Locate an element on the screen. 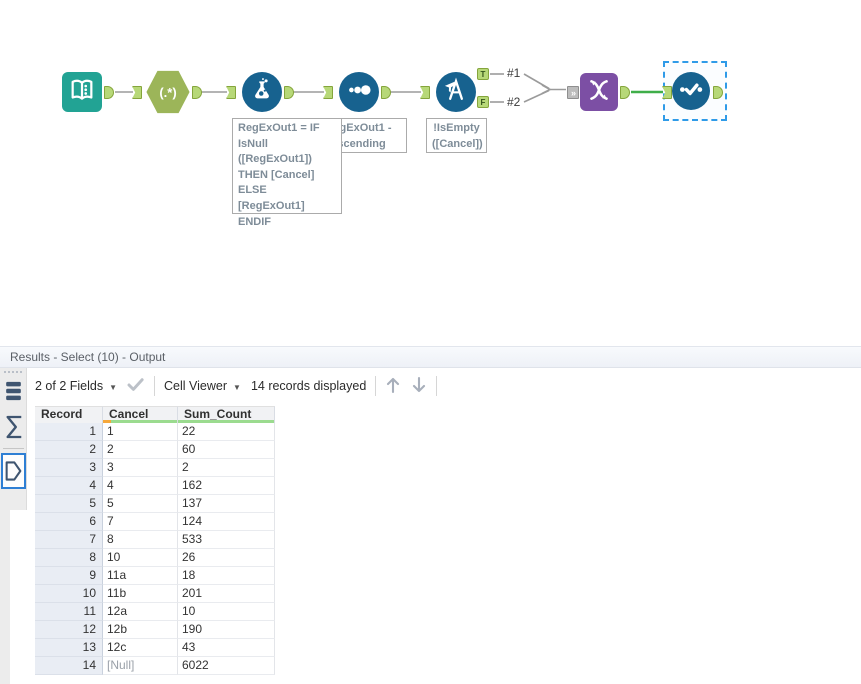  flask-icon is located at coordinates (262, 92).